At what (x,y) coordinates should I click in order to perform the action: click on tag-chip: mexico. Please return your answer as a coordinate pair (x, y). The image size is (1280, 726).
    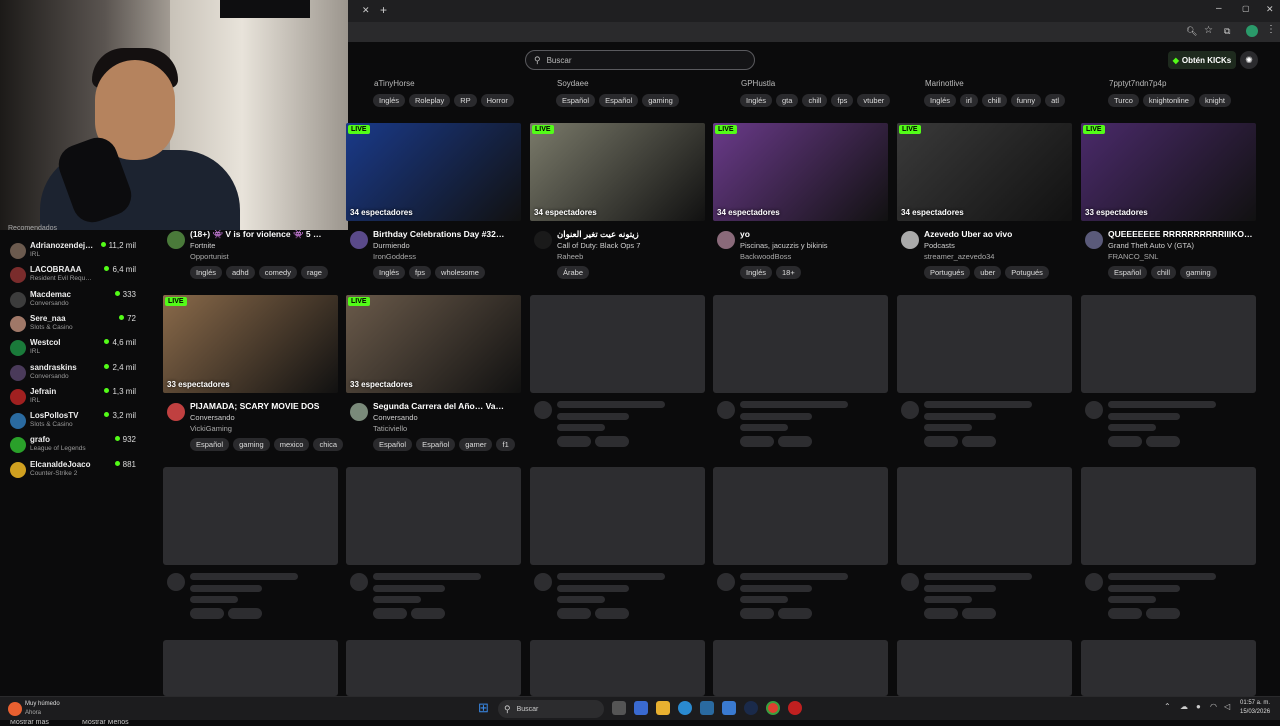
    Looking at the image, I should click on (291, 444).